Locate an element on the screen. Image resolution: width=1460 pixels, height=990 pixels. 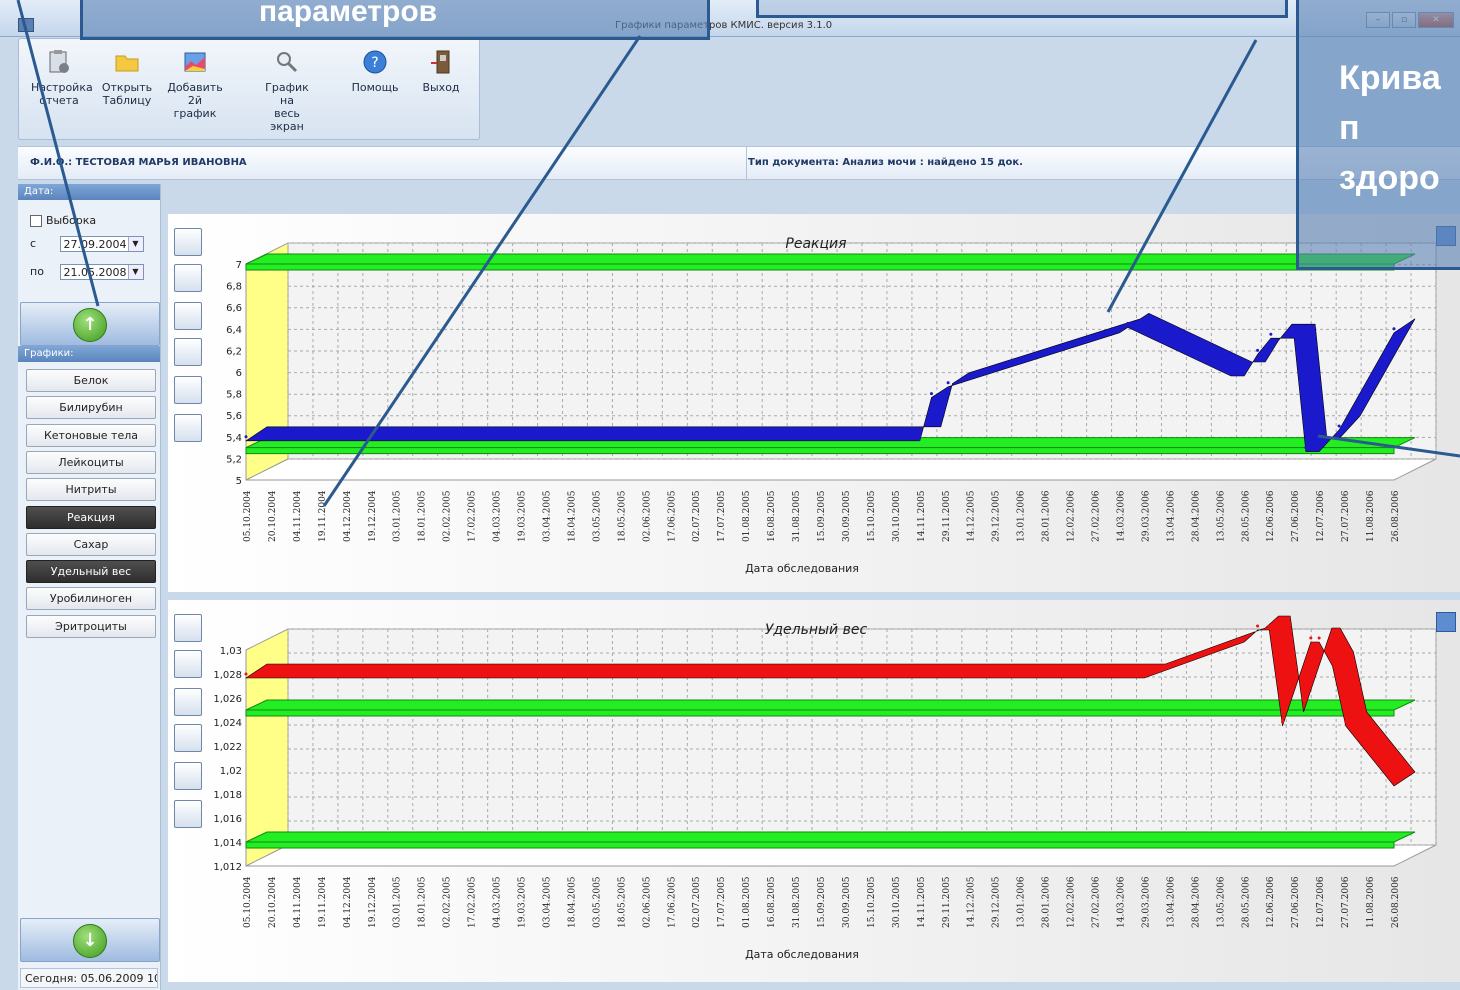
x-tick-label: 27.07.2006 is located at coordinates (1346, 902).